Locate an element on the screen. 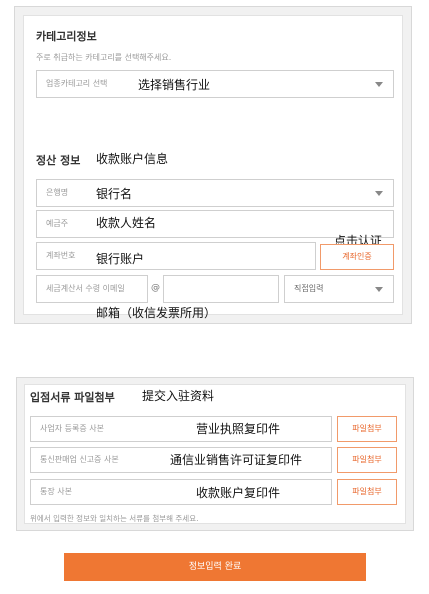  documents-title-note: 提交入驻资料 is located at coordinates (178, 396).